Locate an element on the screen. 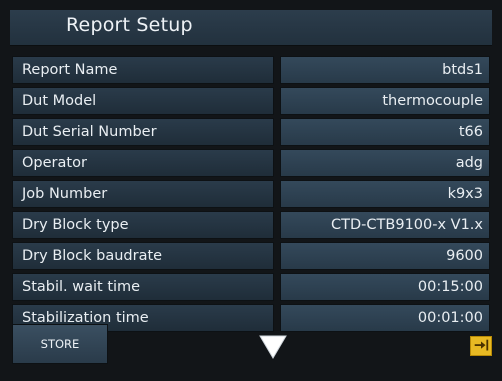  exit-button is located at coordinates (481, 346).